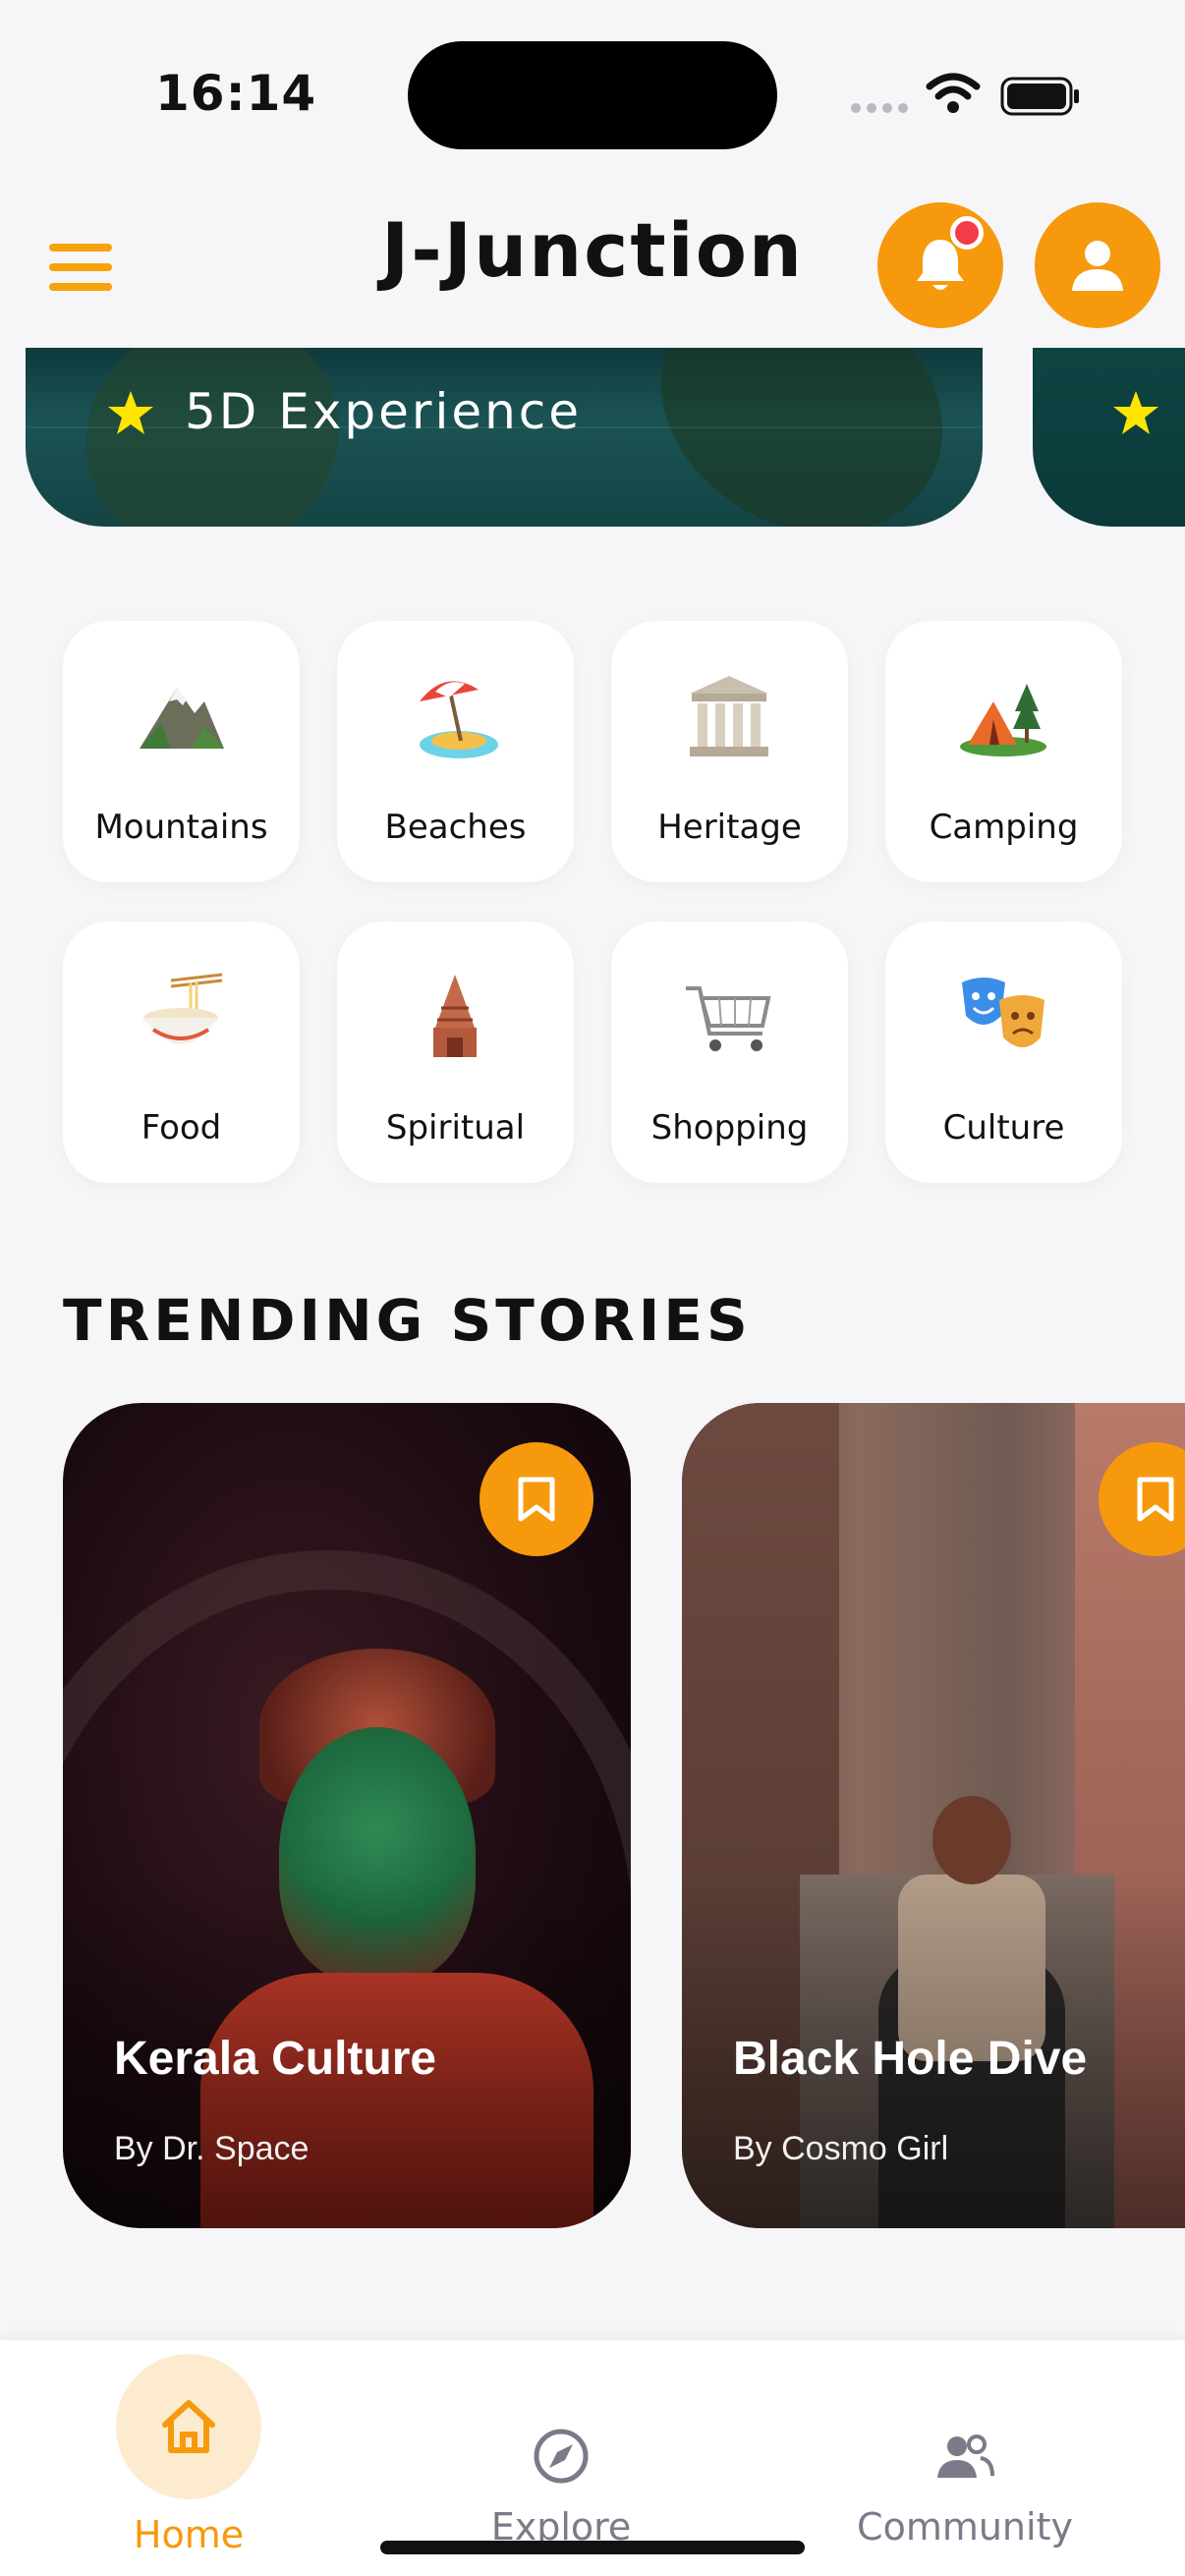  Describe the element at coordinates (455, 1016) in the screenshot. I see `temple-icon` at that location.